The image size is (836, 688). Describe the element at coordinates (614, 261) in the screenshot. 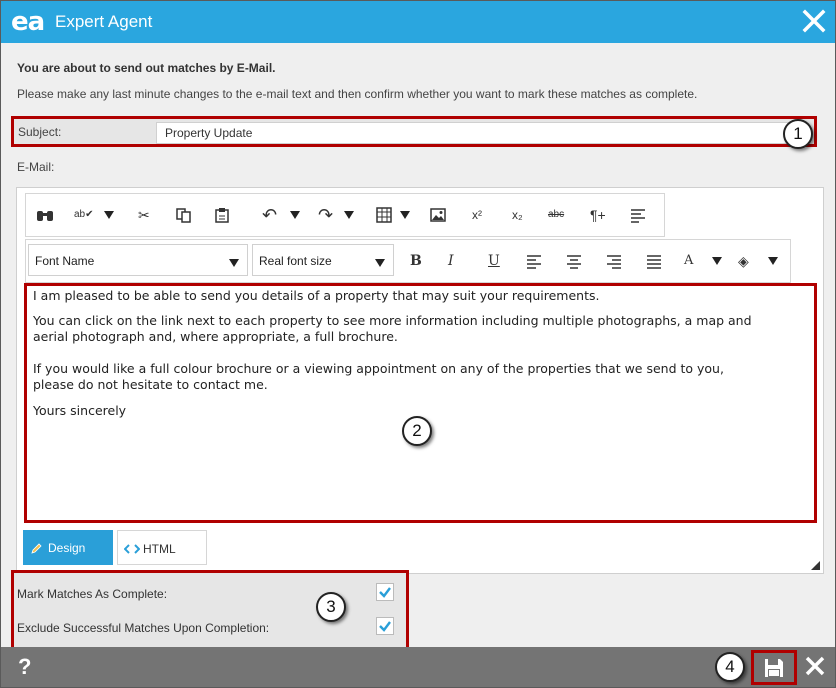

I see `align-right-icon` at that location.